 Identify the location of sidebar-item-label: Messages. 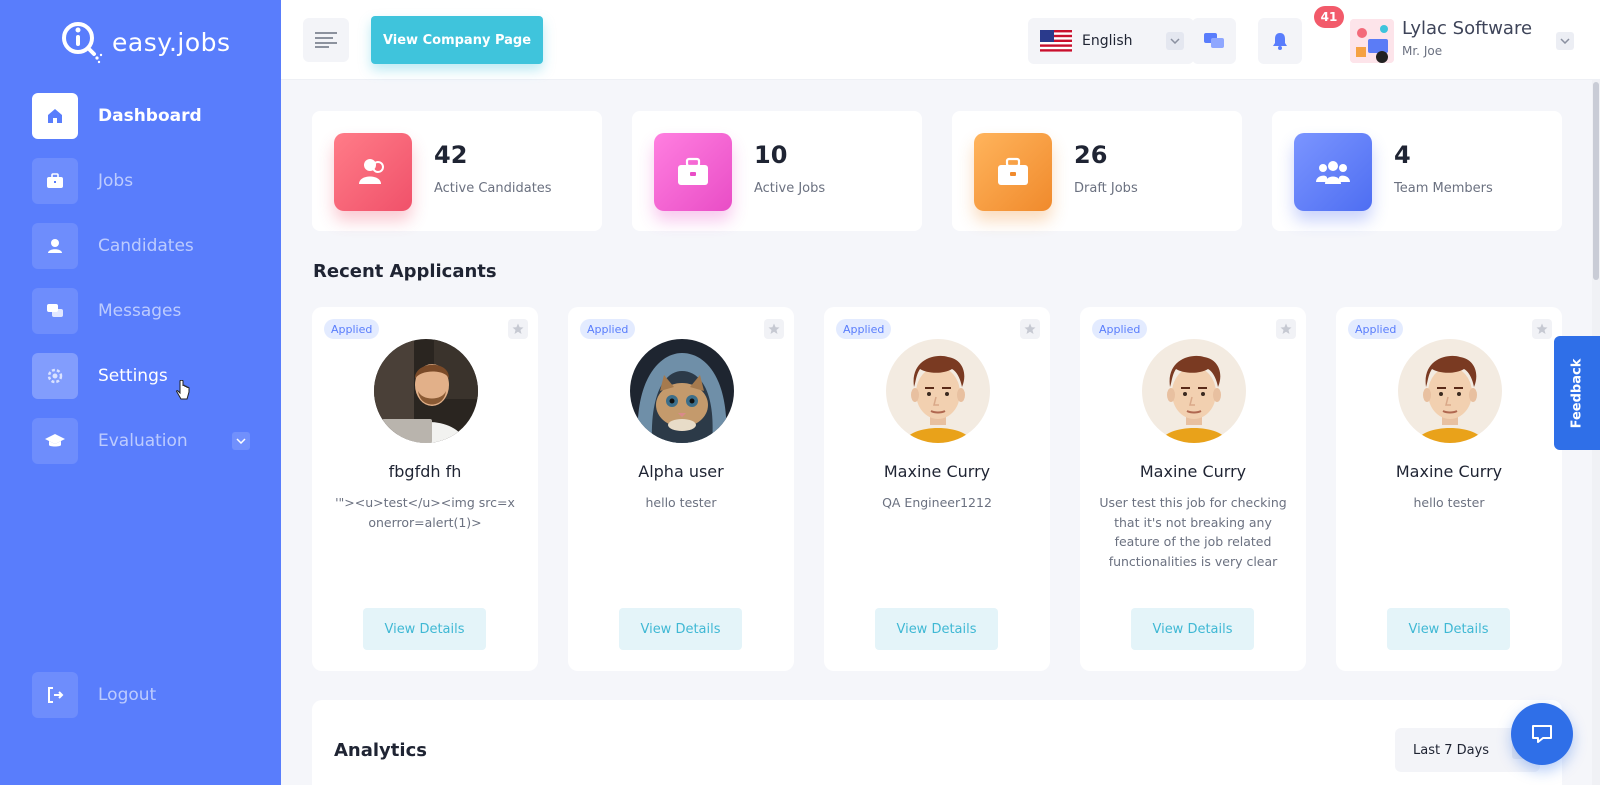
(140, 311).